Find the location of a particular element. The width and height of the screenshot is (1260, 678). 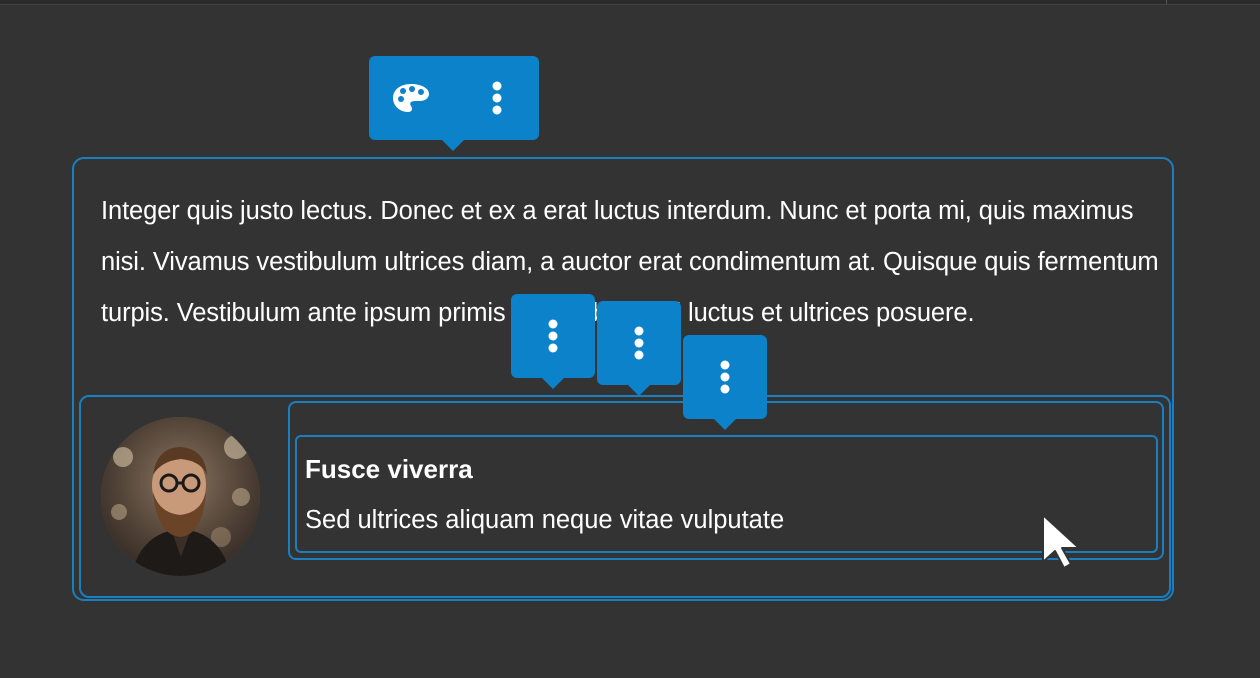

row-block-options-button is located at coordinates (553, 341).